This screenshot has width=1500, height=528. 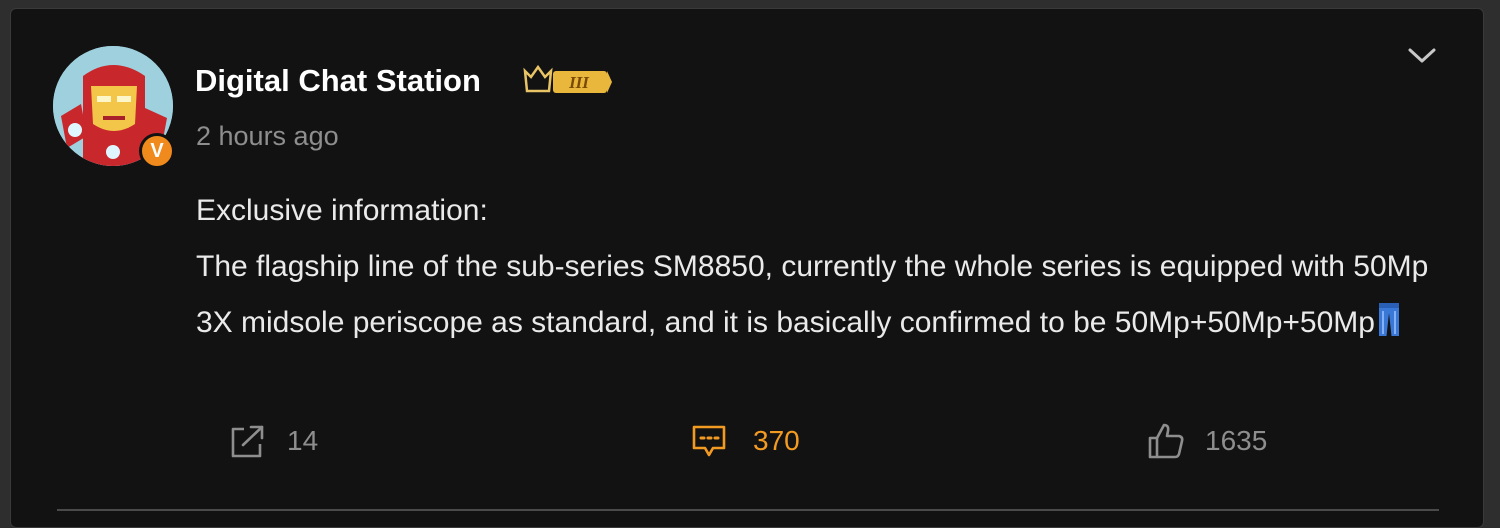 I want to click on username: Digital Chat Station, so click(x=338, y=81).